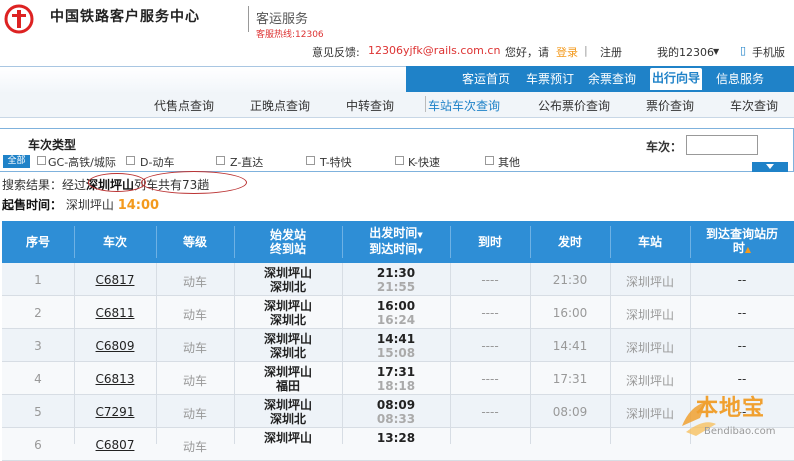 Image resolution: width=794 pixels, height=461 pixels. I want to click on train-number-link: C6809, so click(115, 346).